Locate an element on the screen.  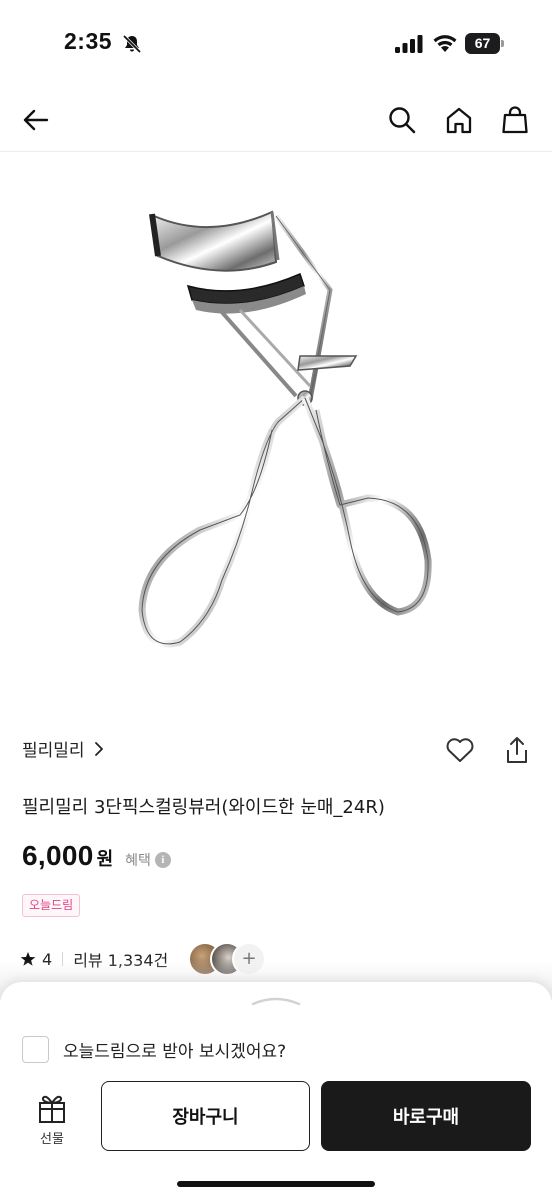
info-icon: i is located at coordinates (162, 860).